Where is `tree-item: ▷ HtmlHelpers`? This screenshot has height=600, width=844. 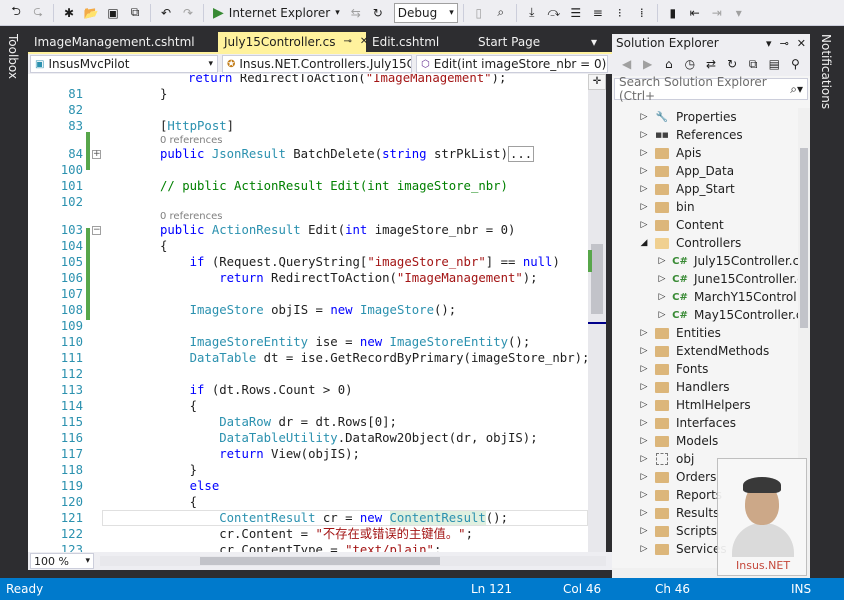
tree-item: ▷ HtmlHelpers is located at coordinates (695, 405).